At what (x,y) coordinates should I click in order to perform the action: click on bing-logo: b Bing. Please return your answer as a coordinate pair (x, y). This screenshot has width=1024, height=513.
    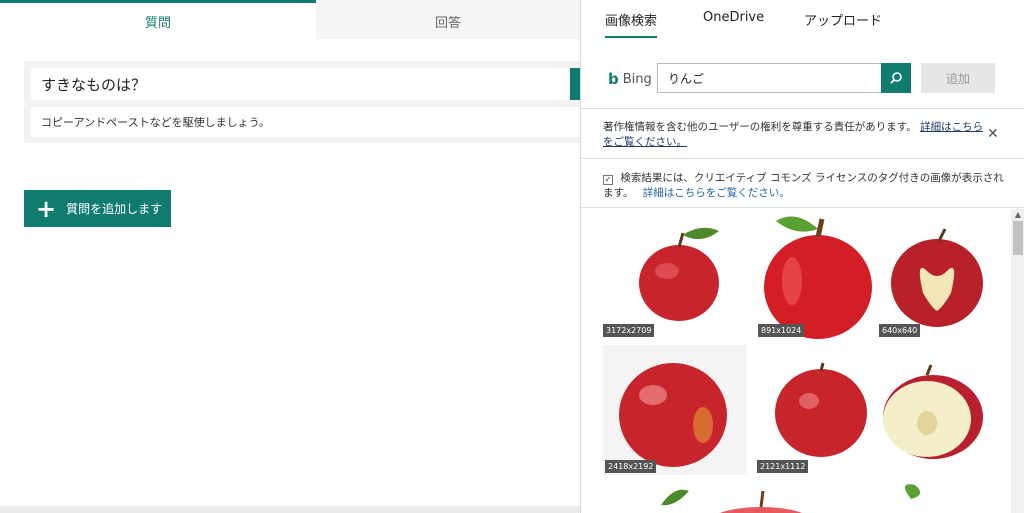
    Looking at the image, I should click on (630, 79).